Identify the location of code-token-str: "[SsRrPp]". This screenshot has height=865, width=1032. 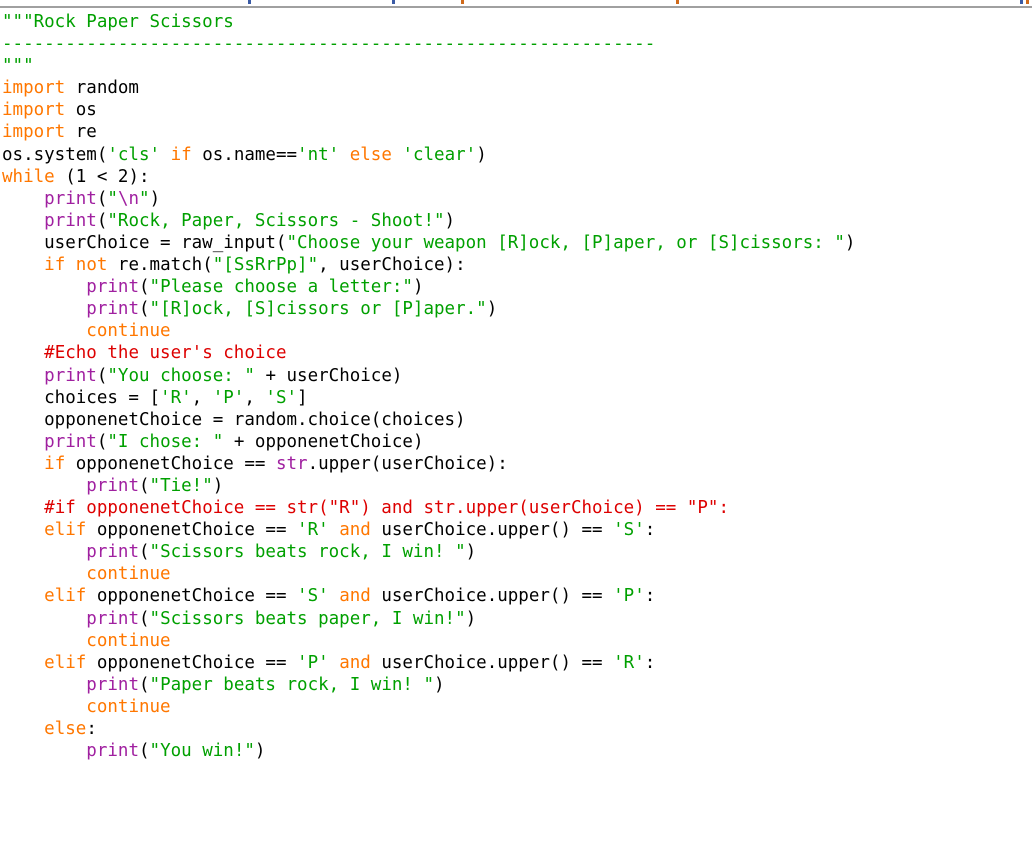
(265, 265).